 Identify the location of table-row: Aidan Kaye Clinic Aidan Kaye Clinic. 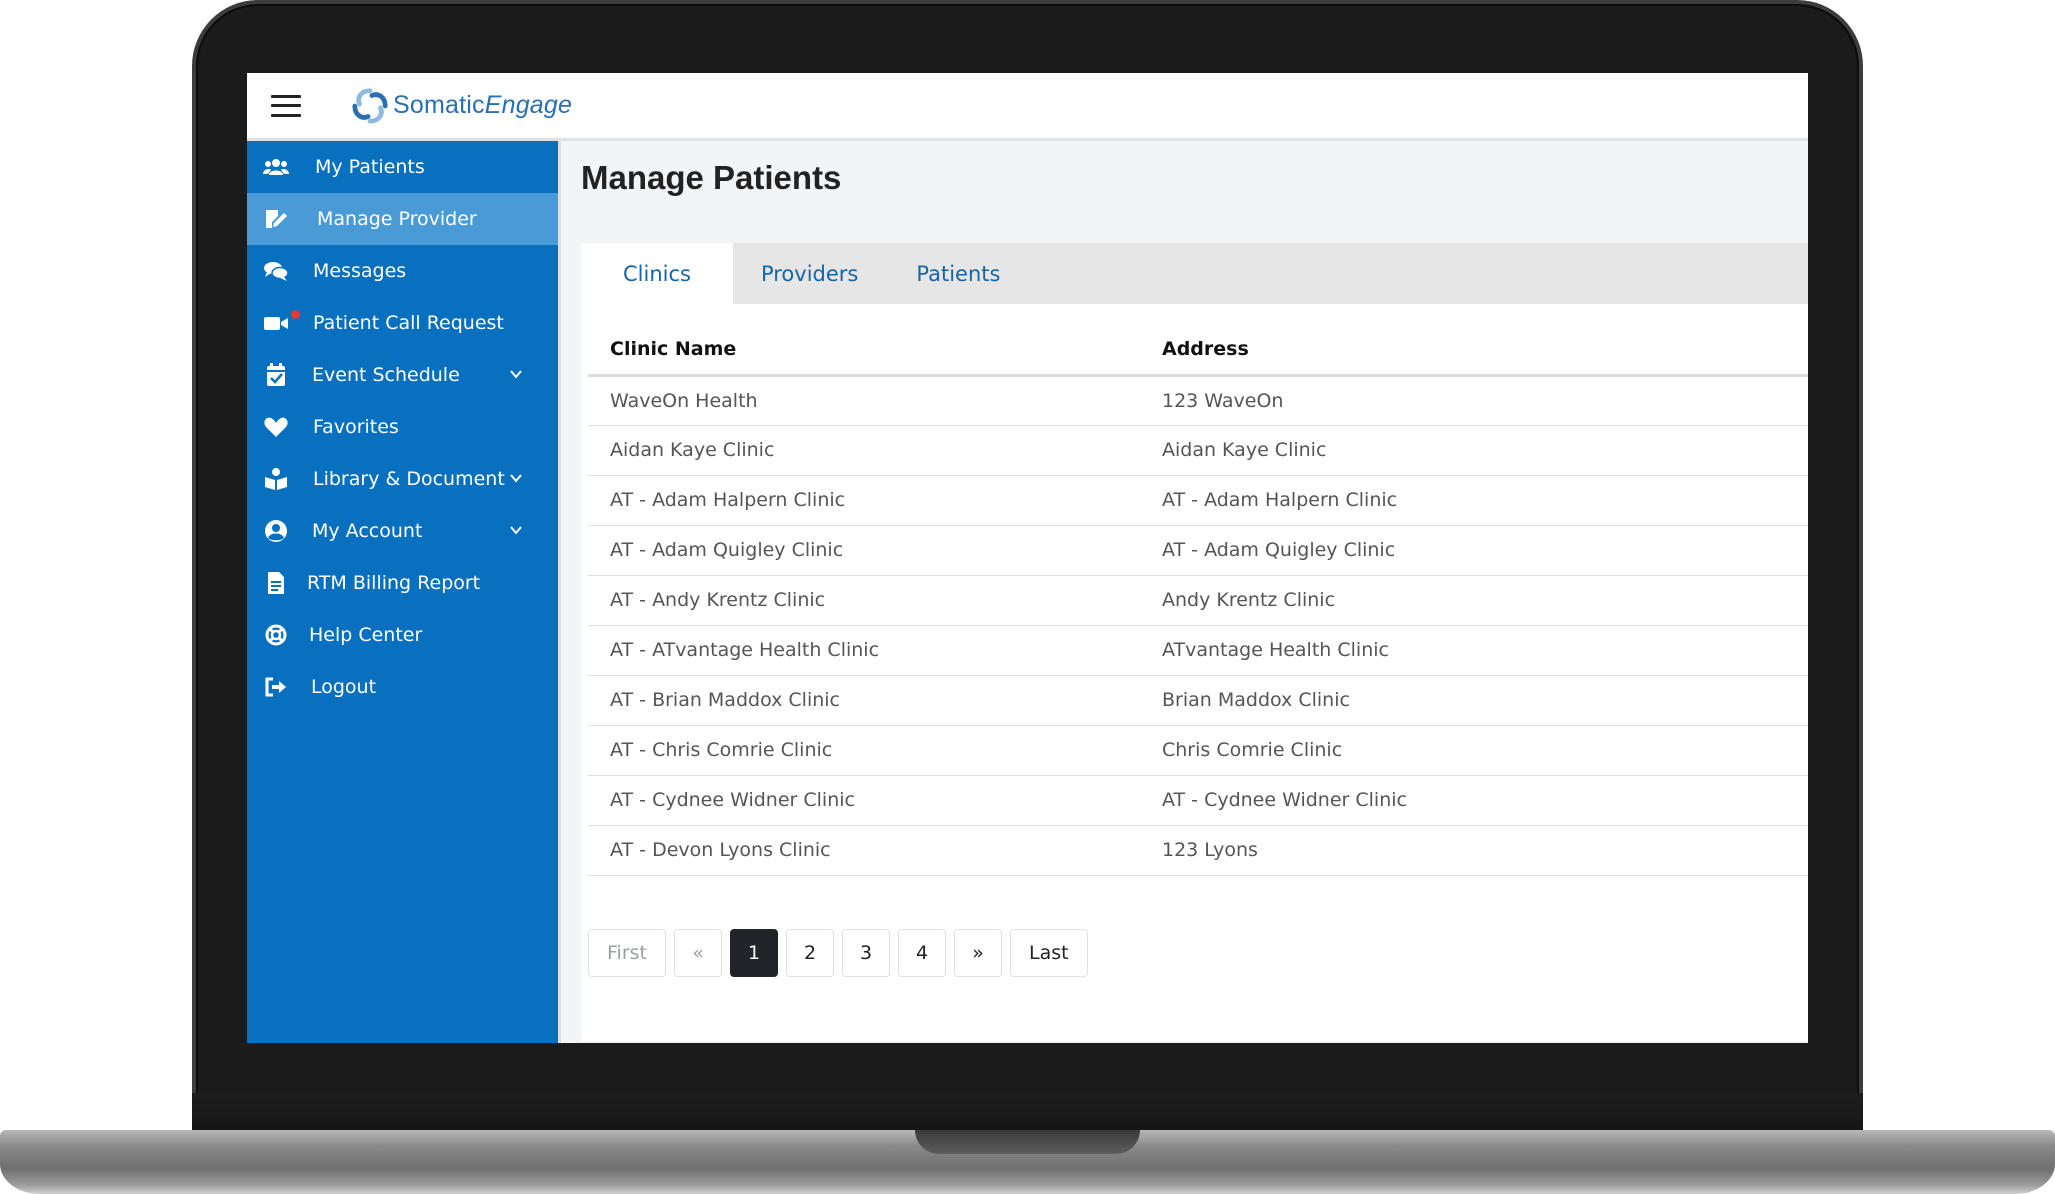
(1198, 450).